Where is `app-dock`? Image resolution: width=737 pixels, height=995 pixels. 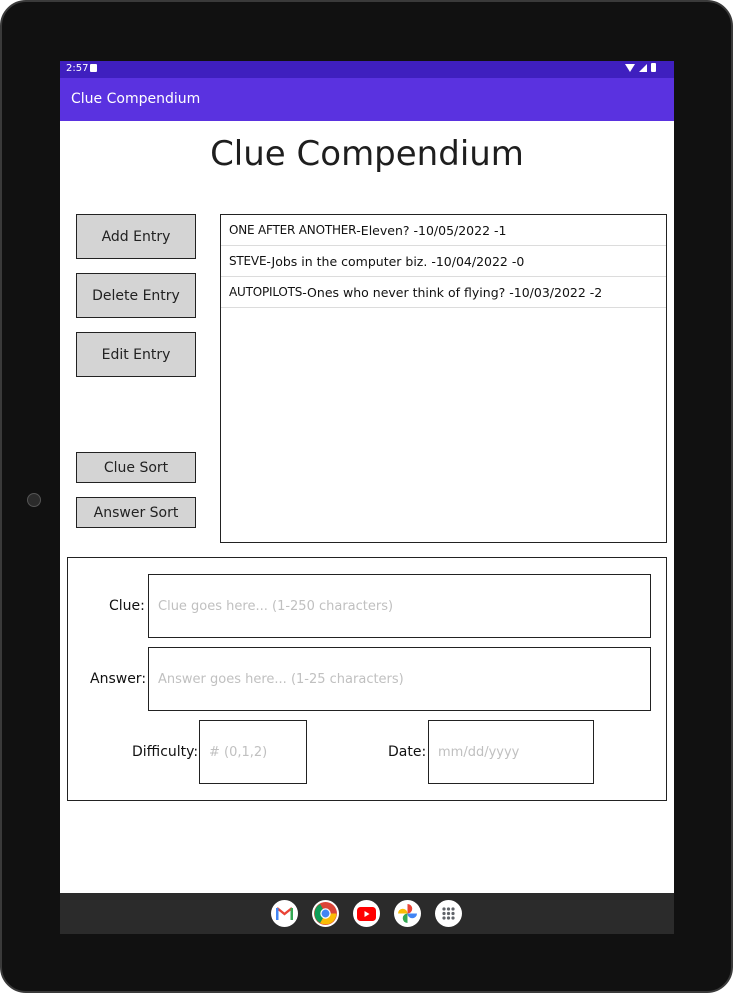 app-dock is located at coordinates (367, 913).